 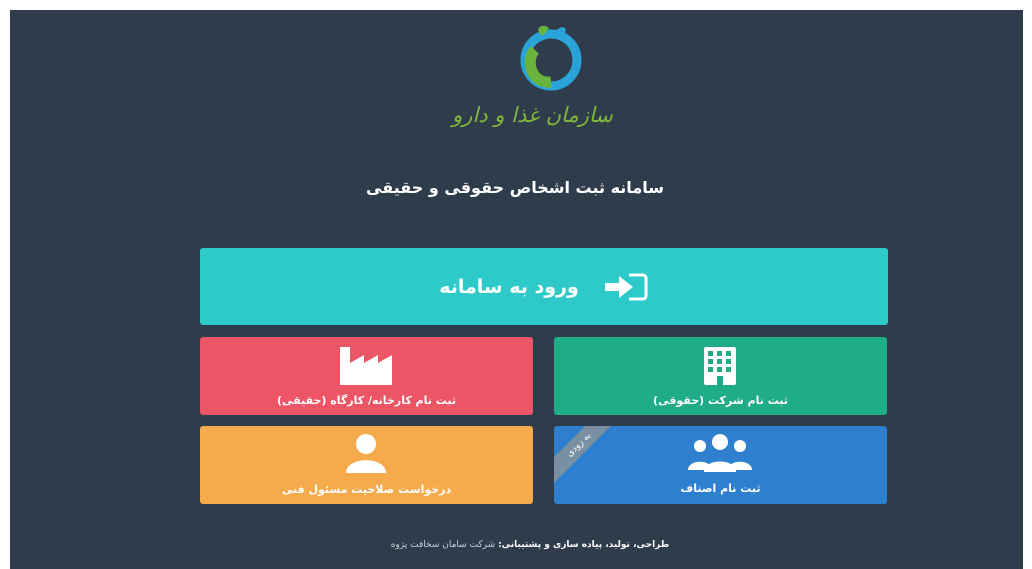 I want to click on login-label: ورود به سامانه, so click(x=509, y=287).